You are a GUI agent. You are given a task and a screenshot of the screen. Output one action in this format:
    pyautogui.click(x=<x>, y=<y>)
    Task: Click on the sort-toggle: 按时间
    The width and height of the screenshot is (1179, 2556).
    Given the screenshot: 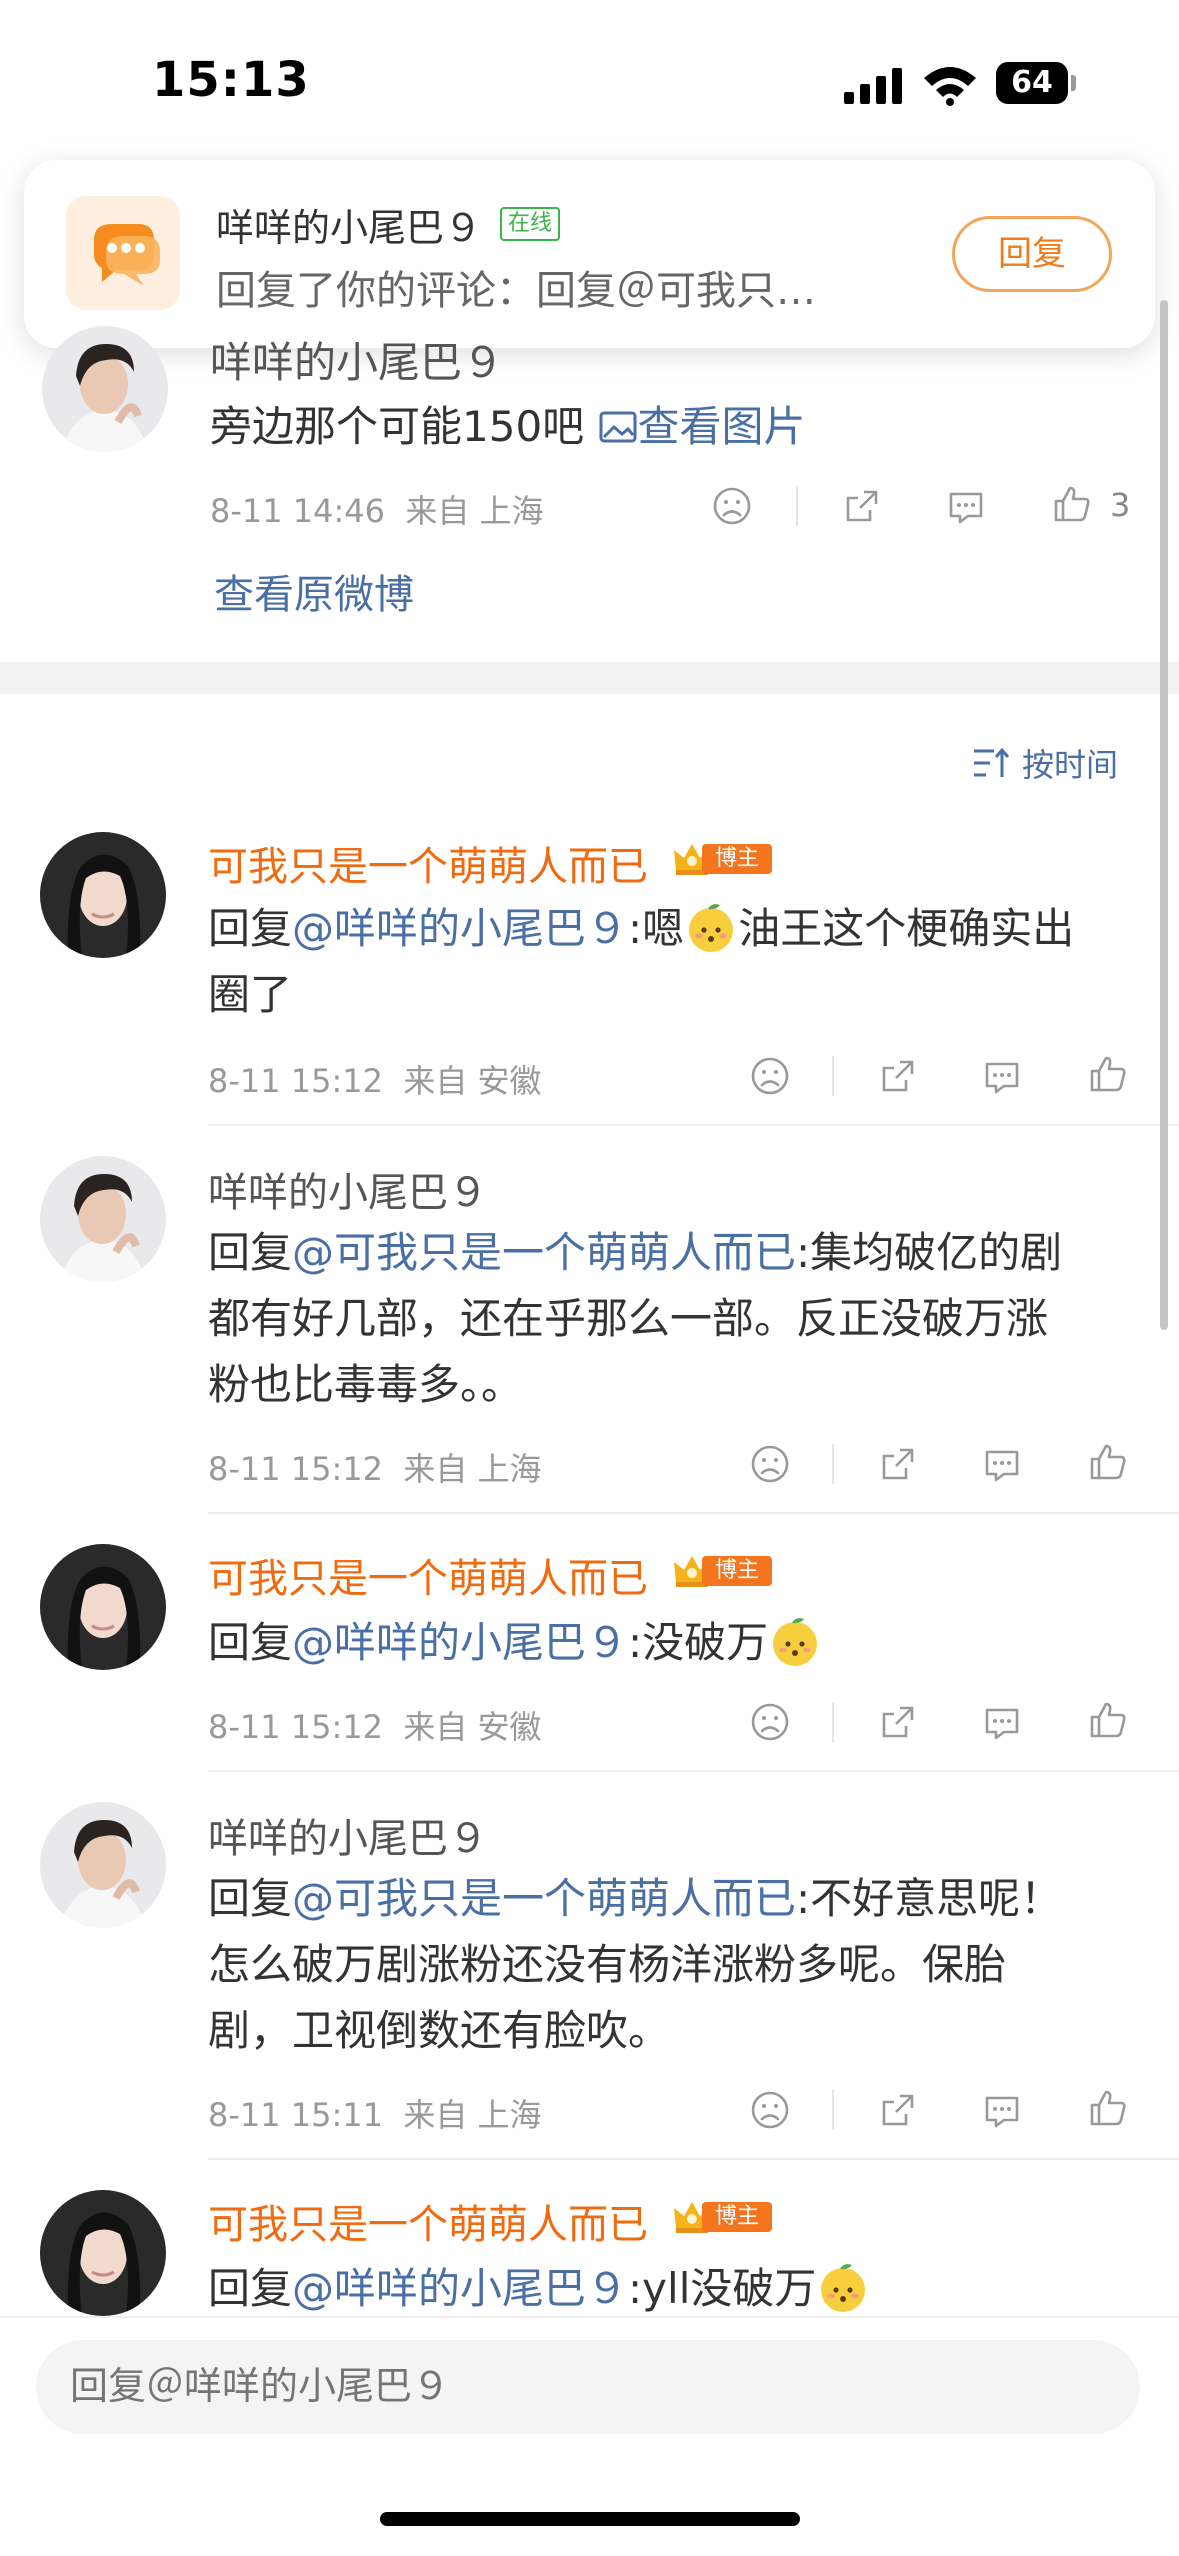 What is the action you would take?
    pyautogui.click(x=1045, y=763)
    